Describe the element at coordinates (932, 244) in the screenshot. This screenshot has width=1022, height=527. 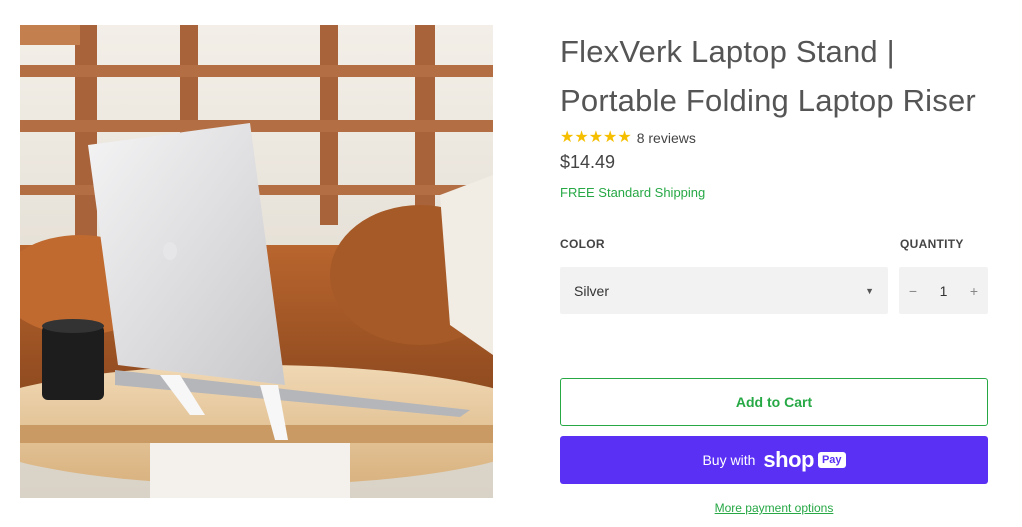
I see `quantity-label: QUANTITY` at that location.